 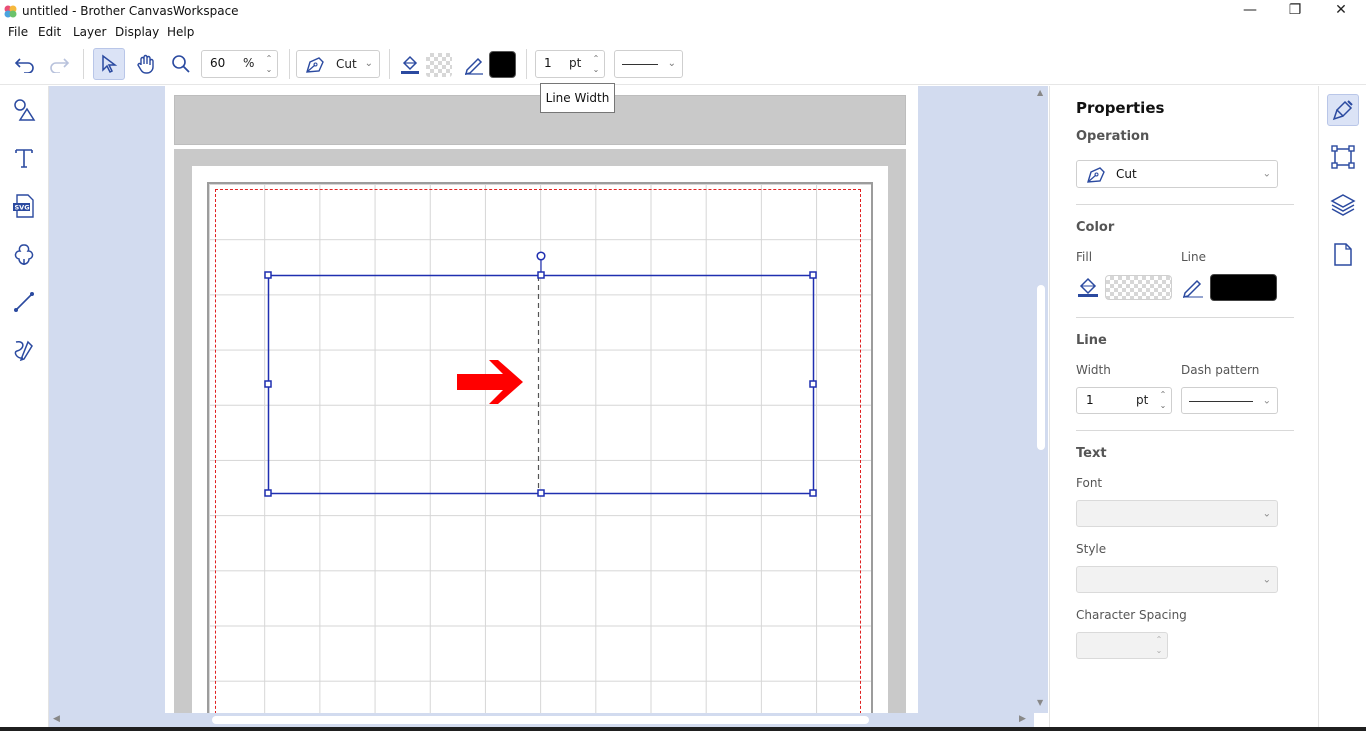 I want to click on operation-select-value: Cut, so click(x=1126, y=174).